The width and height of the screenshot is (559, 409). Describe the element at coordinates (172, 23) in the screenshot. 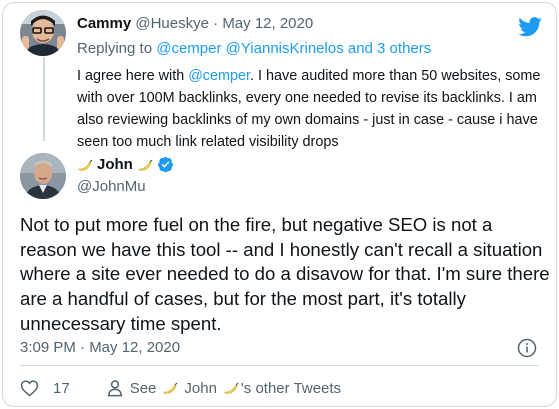

I see `parent-handle: @Hueskye` at that location.